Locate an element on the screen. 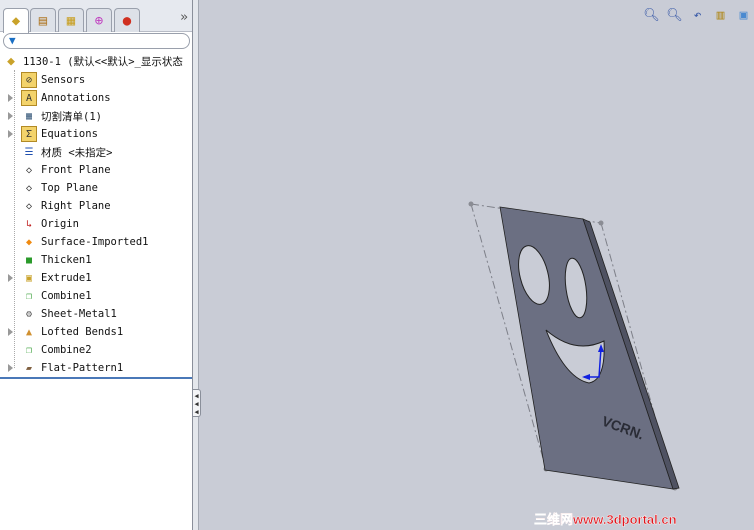 Image resolution: width=754 pixels, height=530 pixels. tab-configurationmanager: ▦ is located at coordinates (71, 20).